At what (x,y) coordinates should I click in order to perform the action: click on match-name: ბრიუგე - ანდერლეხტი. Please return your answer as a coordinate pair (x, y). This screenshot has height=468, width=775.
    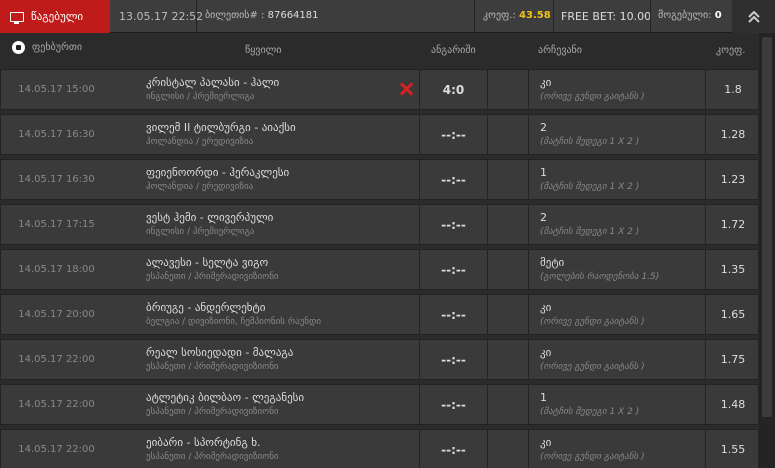
    Looking at the image, I should click on (206, 307).